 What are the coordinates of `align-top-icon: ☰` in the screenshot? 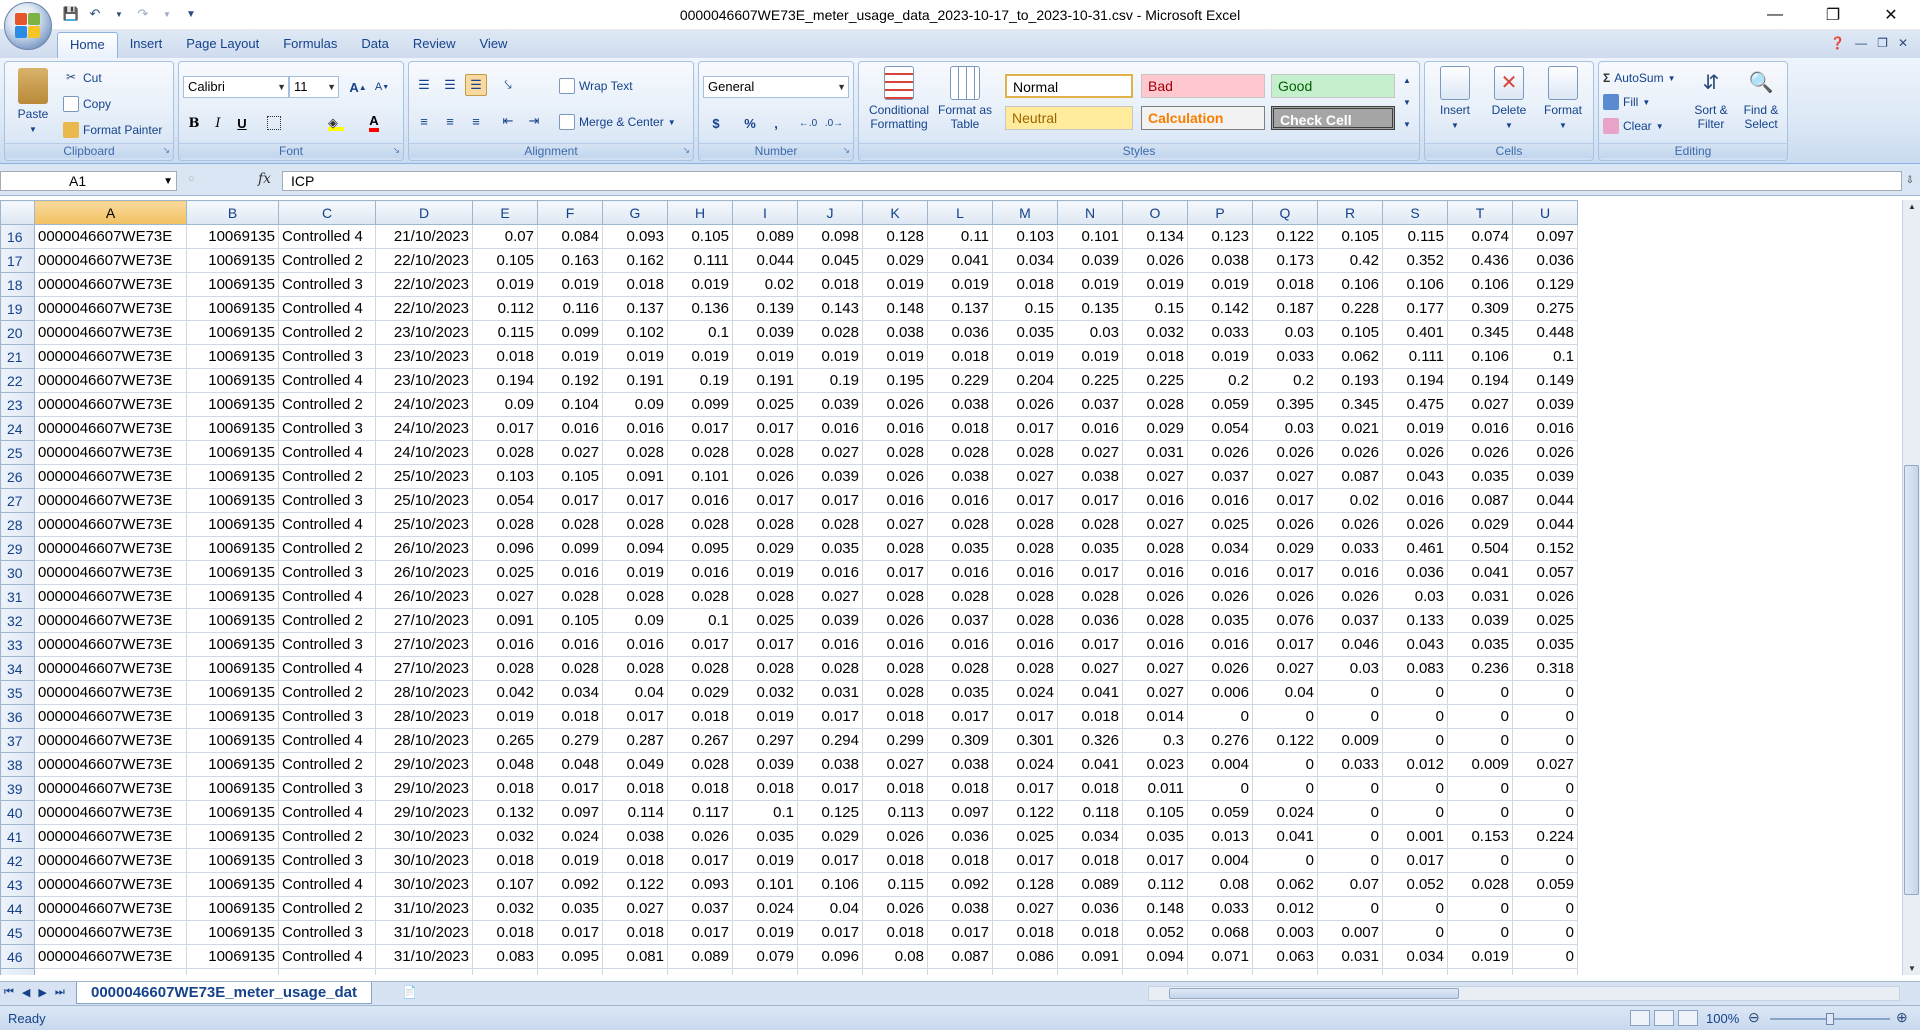 It's located at (424, 85).